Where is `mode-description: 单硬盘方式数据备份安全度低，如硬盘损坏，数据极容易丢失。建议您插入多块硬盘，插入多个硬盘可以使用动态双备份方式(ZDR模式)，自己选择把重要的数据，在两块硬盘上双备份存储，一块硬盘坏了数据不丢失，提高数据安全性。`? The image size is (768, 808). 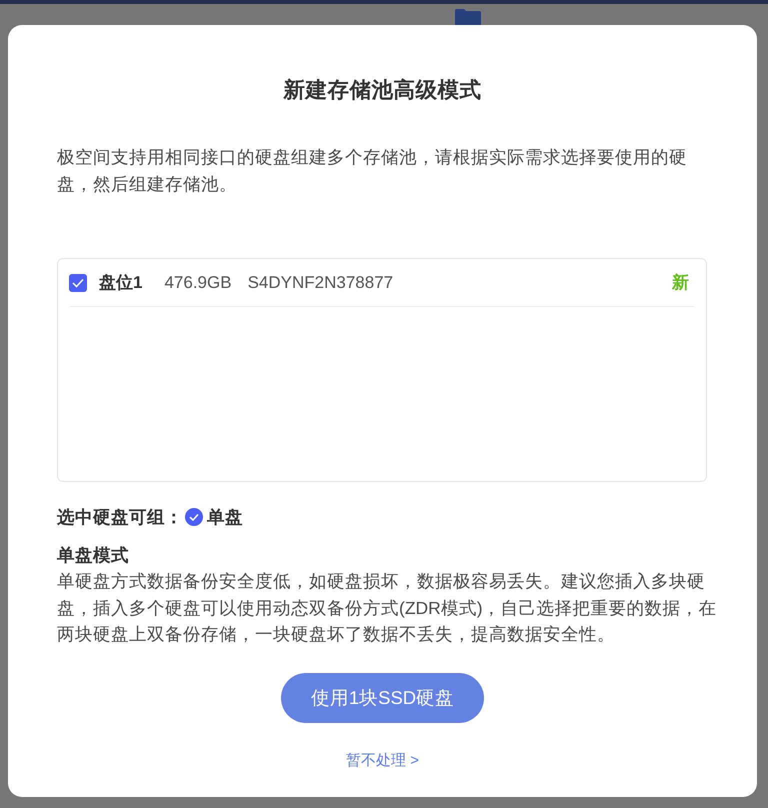 mode-description: 单硬盘方式数据备份安全度低，如硬盘损坏，数据极容易丢失。建议您插入多块硬盘，插入多个硬盘可以使用动态双备份方式(ZDR模式)，自己选择把重要的数据，在两块硬盘上双备份存储，一块硬盘坏了数据不丢失，提高数据安全性。 is located at coordinates (387, 608).